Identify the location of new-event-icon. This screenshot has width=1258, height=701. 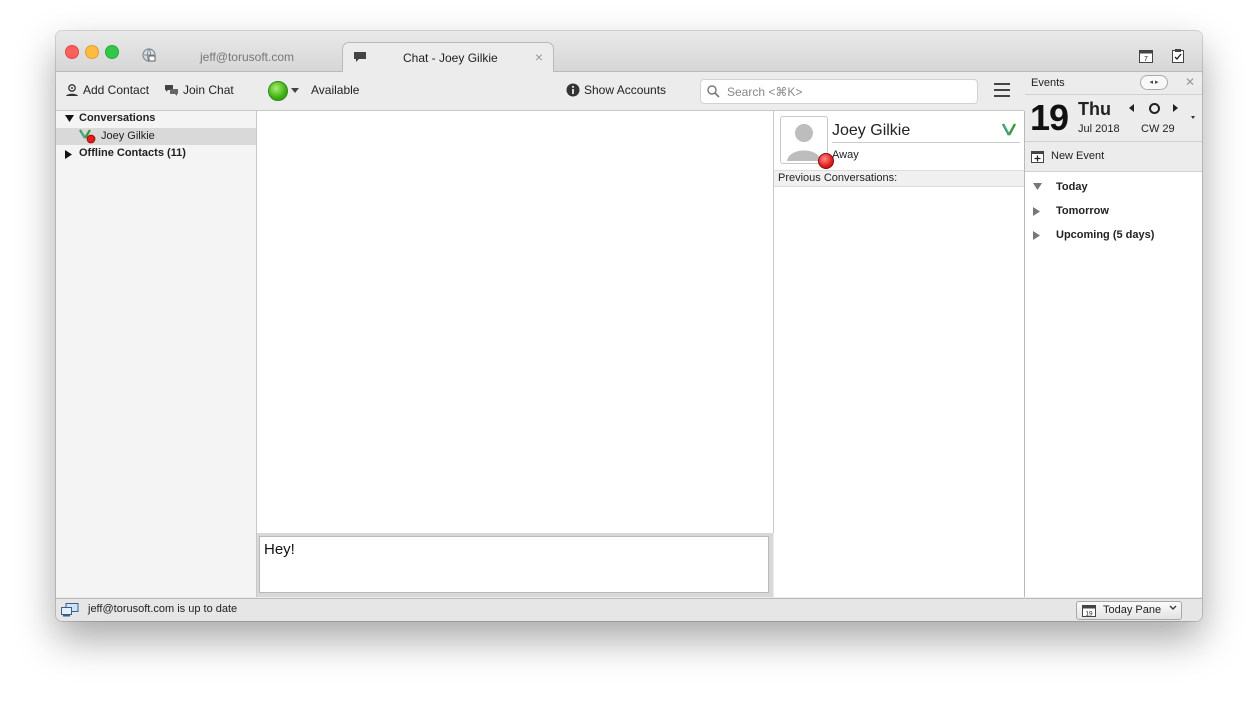
(1037, 157).